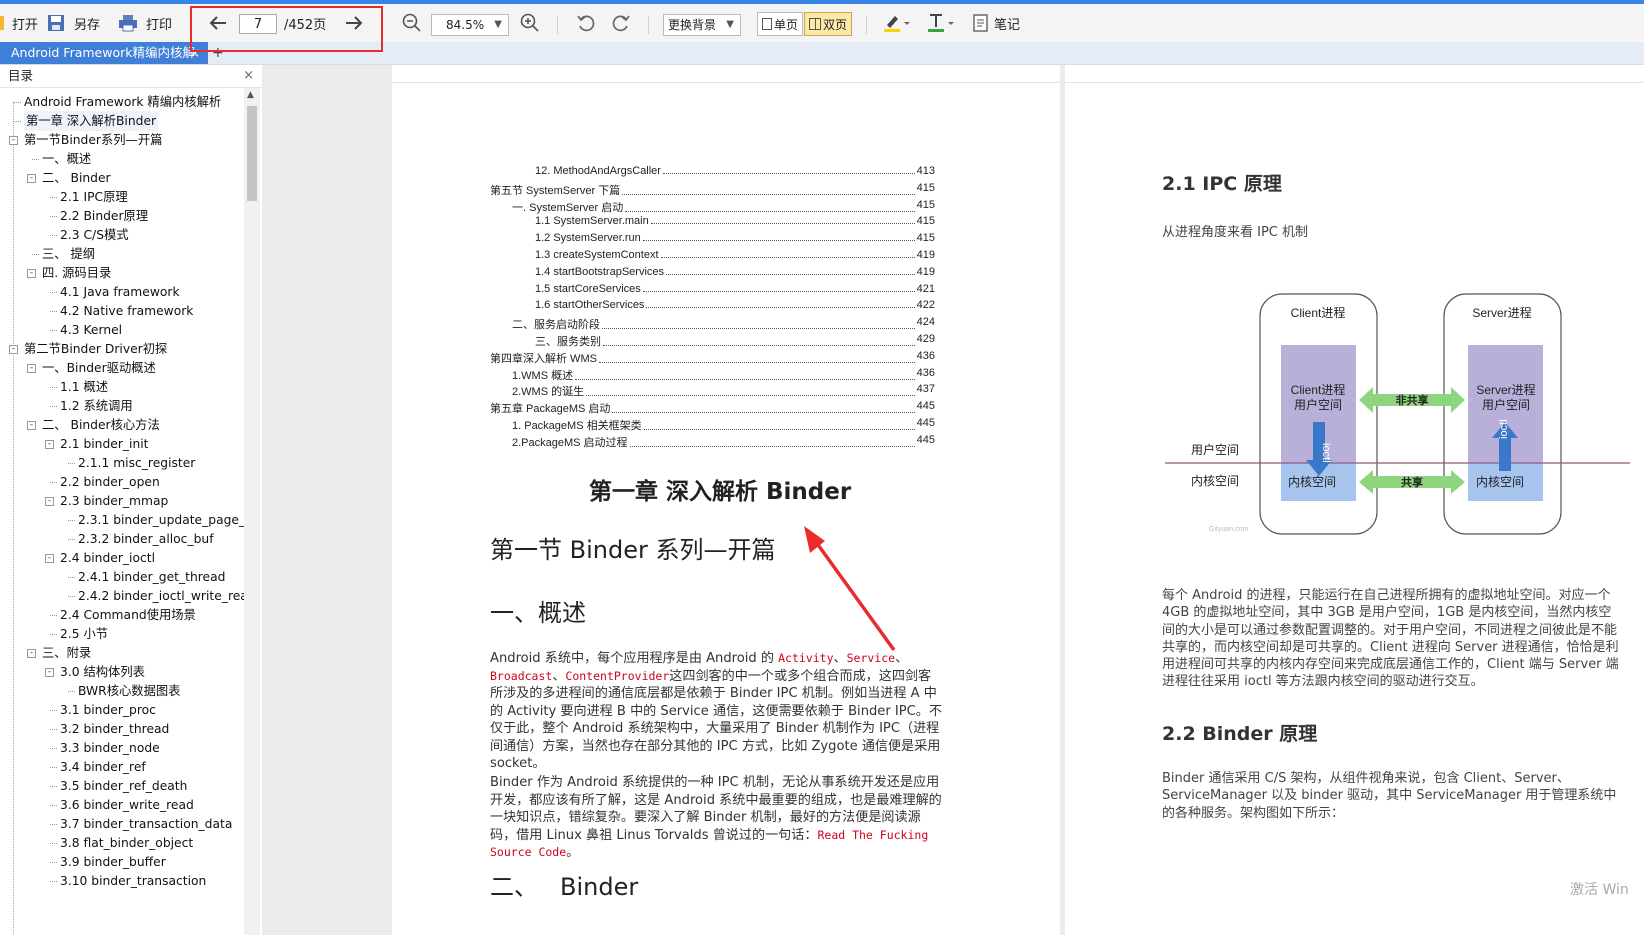 This screenshot has height=935, width=1644. What do you see at coordinates (735, 341) in the screenshot?
I see `toc-line: 三、服务类别429` at bounding box center [735, 341].